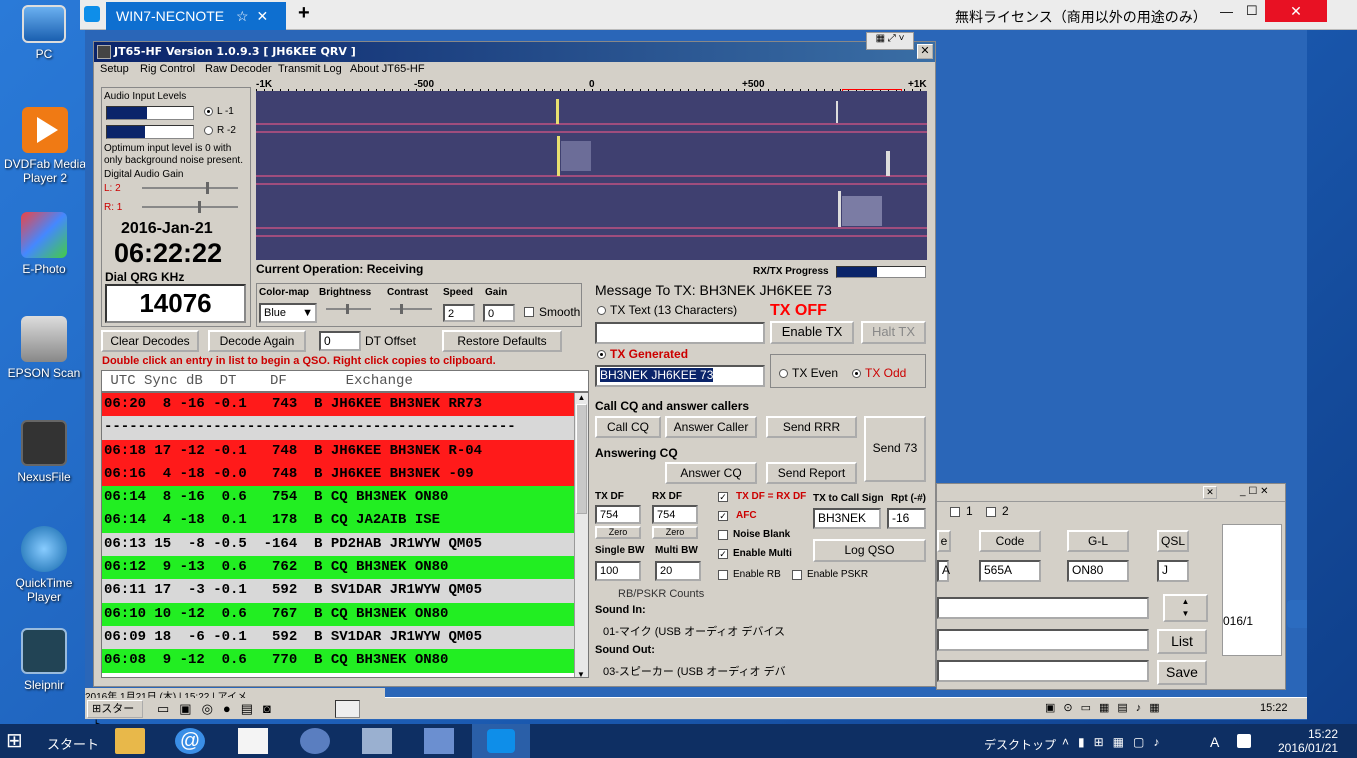 Image resolution: width=1357 pixels, height=758 pixels. Describe the element at coordinates (339, 661) in the screenshot. I see `decode-row: 06:08 9 -12 0.6 770 B CQ BH3NEK ON80` at that location.